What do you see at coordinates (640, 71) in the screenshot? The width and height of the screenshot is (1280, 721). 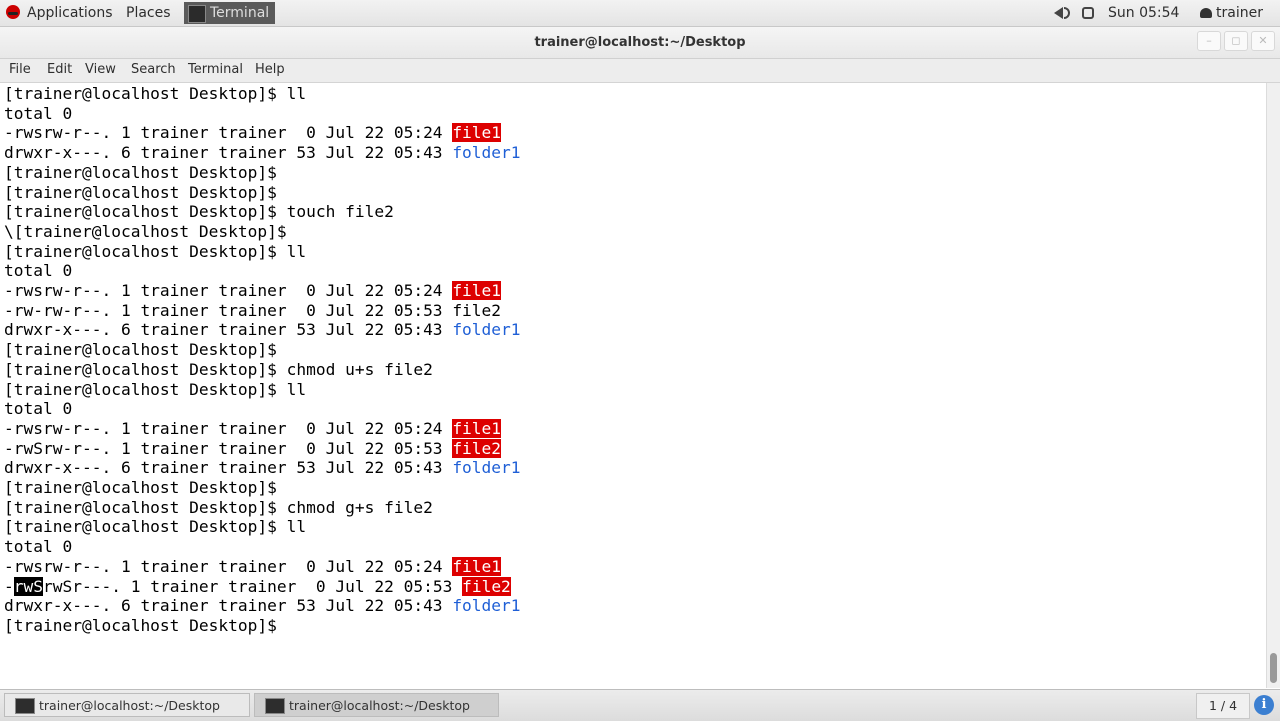 I see `menubar: File Edit View Search Terminal Help` at bounding box center [640, 71].